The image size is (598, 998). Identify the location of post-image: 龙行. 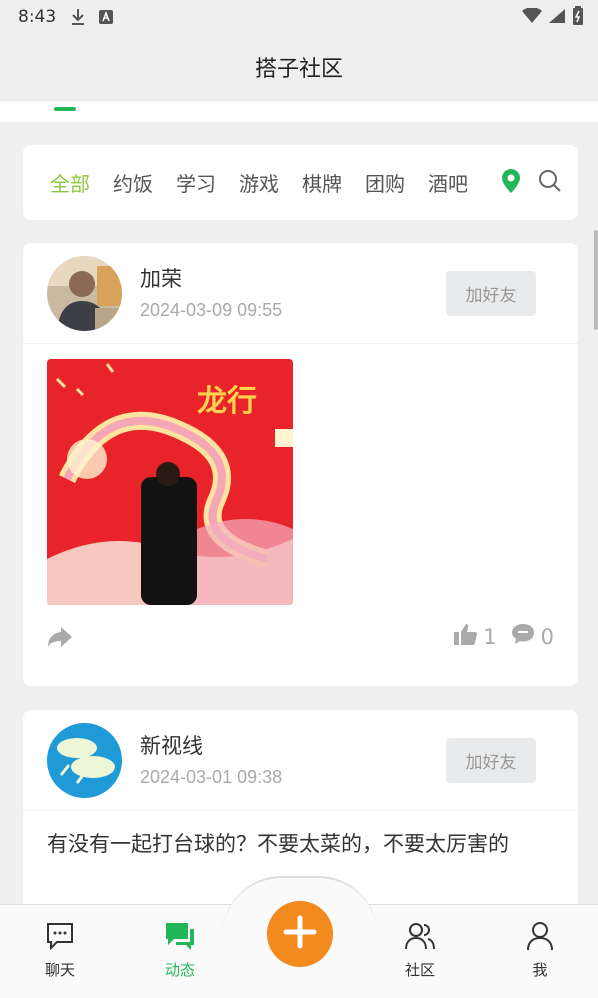
(170, 482).